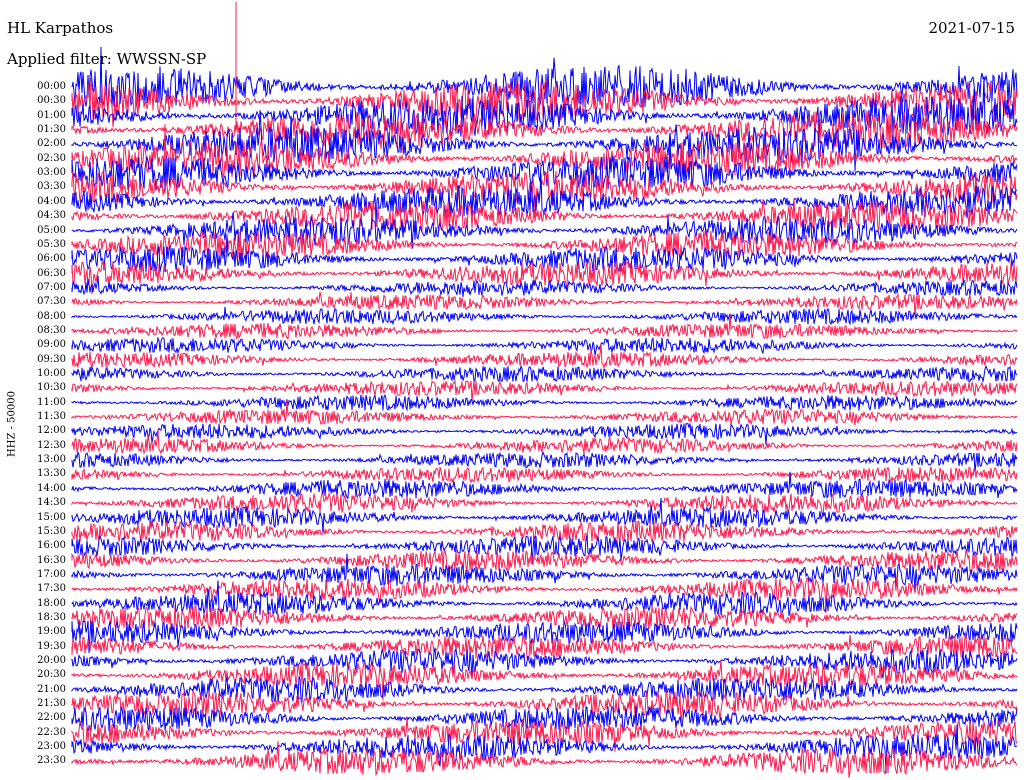  What do you see at coordinates (971, 28) in the screenshot?
I see `record-date: 2021-07-15` at bounding box center [971, 28].